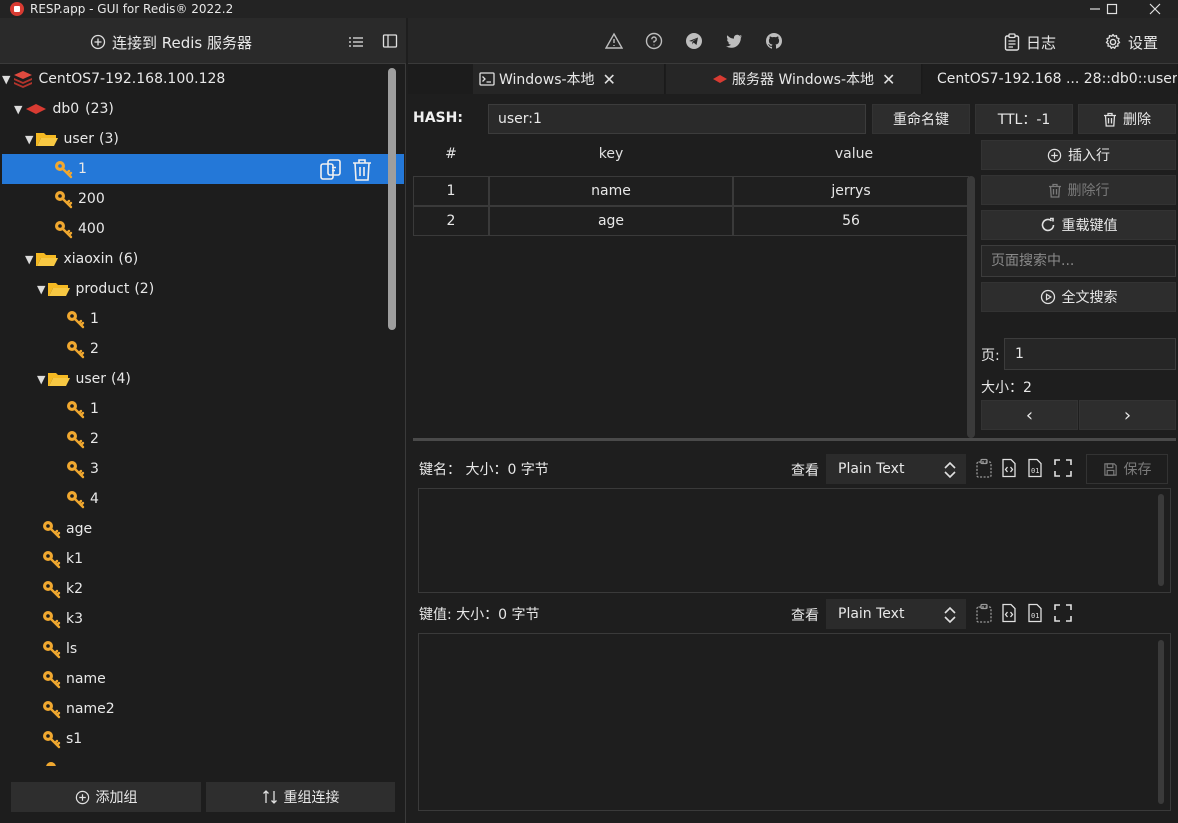 Image resolution: width=1178 pixels, height=823 pixels. I want to click on connect-server-button: 连接到 Redis 服务器, so click(171, 42).